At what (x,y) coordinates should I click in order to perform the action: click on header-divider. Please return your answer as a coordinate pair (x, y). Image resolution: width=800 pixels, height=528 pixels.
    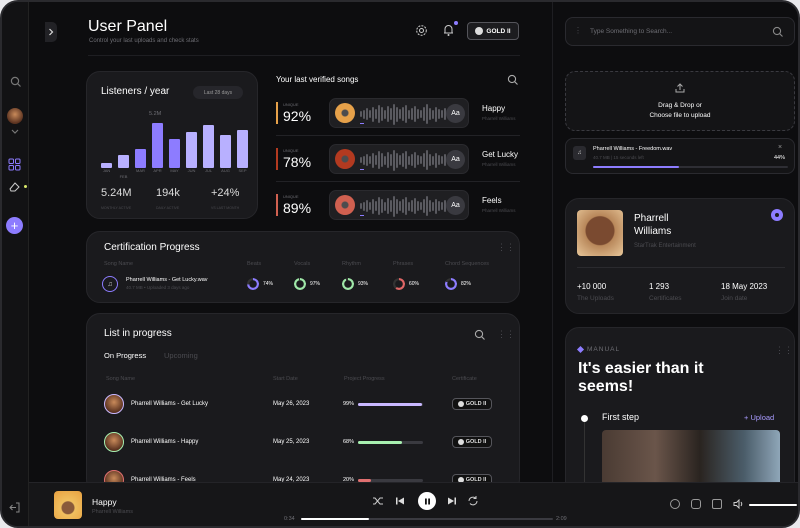
    Looking at the image, I should click on (304, 55).